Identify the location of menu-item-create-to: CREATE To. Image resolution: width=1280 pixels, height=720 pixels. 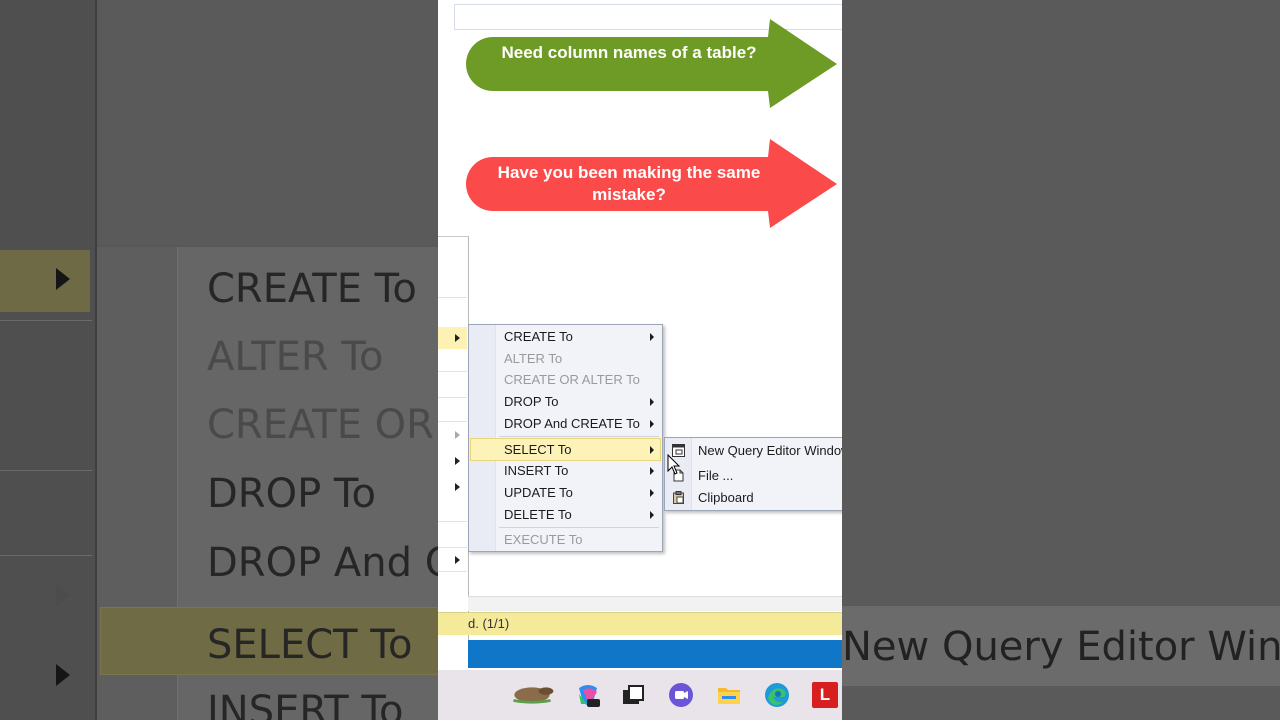
(565, 336).